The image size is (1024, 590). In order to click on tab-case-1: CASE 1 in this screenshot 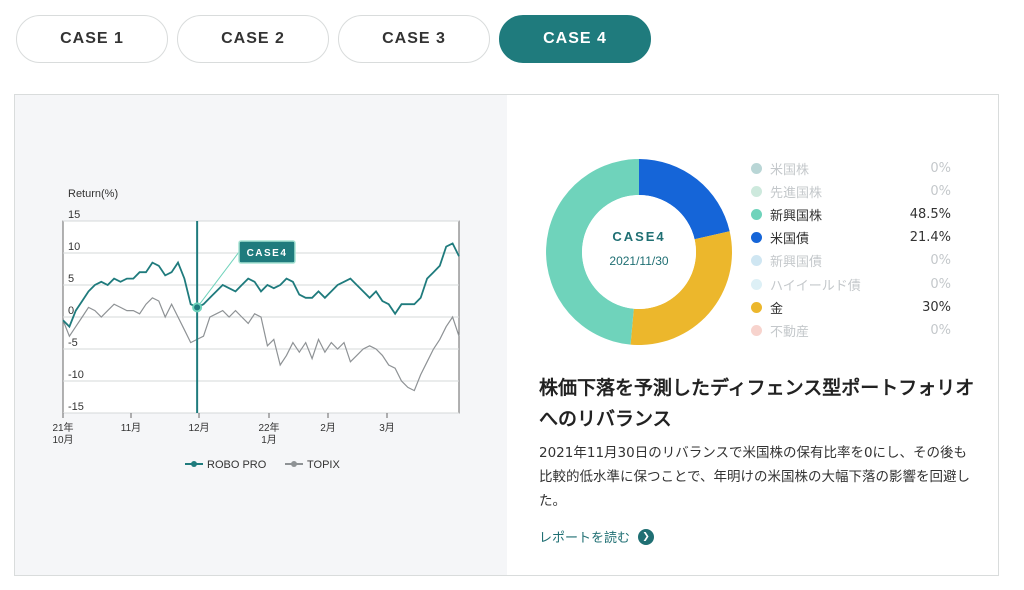, I will do `click(92, 39)`.